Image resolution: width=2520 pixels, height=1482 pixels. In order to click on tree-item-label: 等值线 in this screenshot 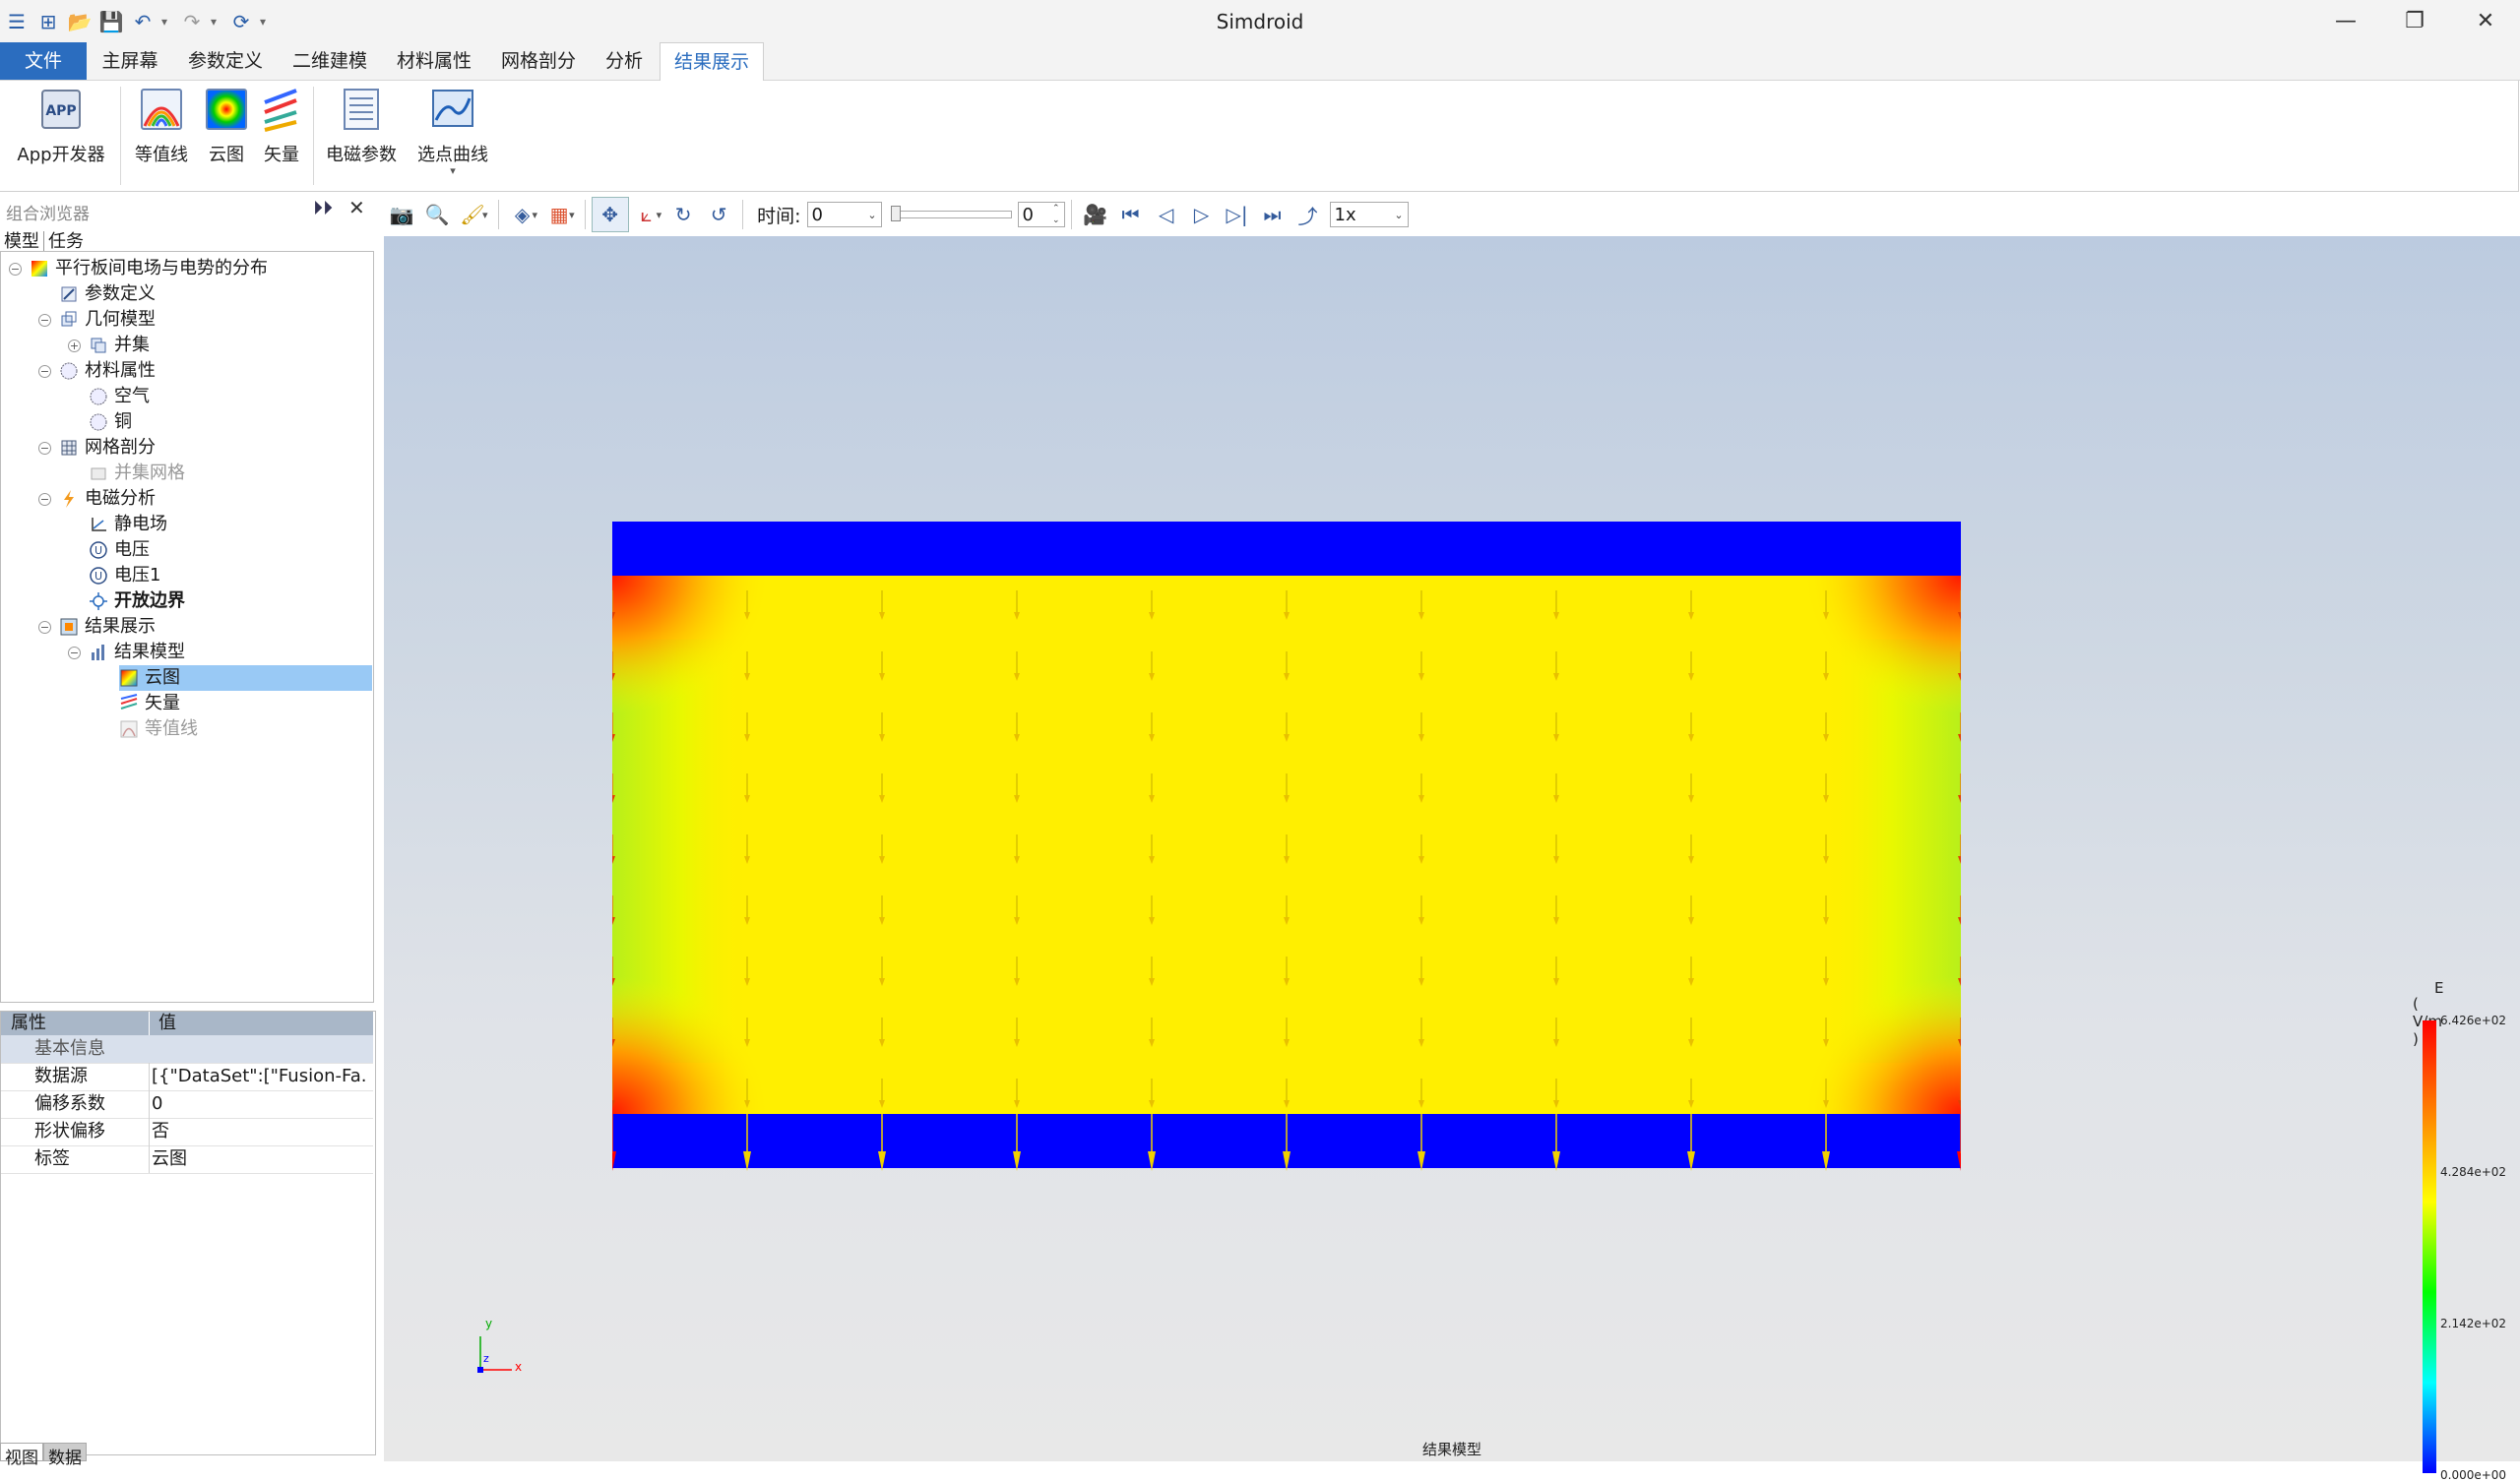, I will do `click(171, 728)`.